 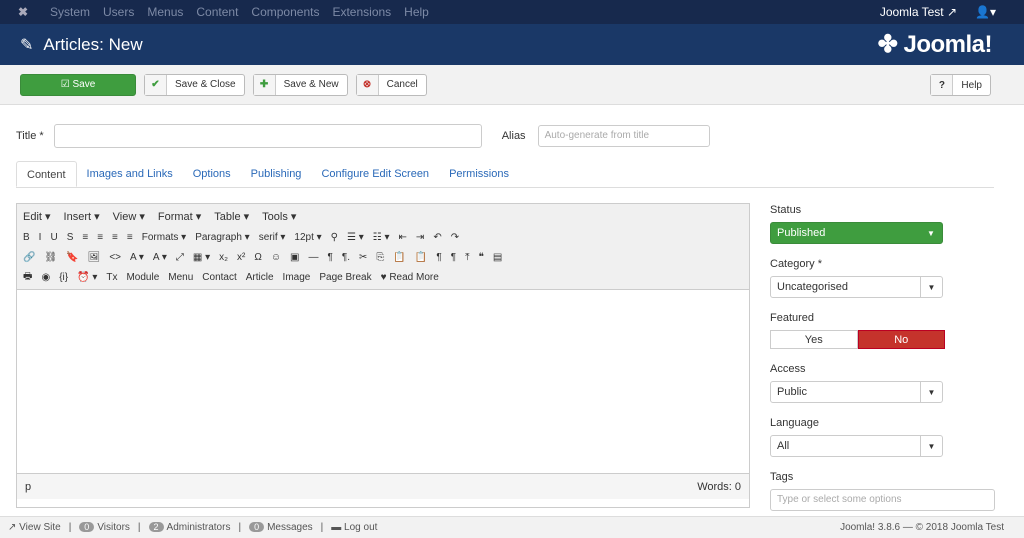 I want to click on editor-tool-15: ¶, so click(x=329, y=257).